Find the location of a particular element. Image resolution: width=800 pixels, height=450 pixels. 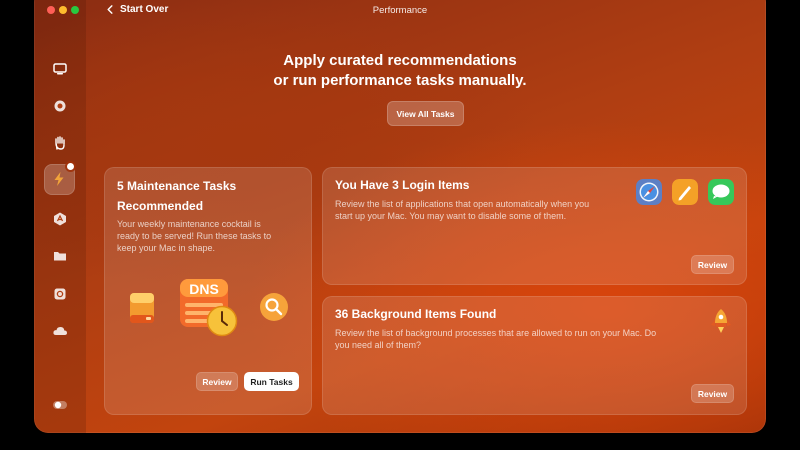

sidebar-item-cloud is located at coordinates (60, 331).